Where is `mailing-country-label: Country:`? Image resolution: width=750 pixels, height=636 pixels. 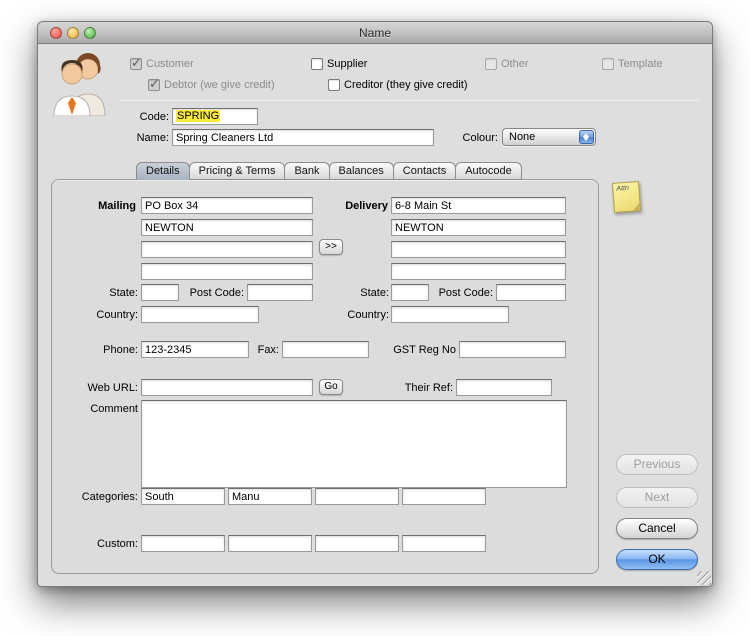
mailing-country-label: Country: is located at coordinates (117, 315).